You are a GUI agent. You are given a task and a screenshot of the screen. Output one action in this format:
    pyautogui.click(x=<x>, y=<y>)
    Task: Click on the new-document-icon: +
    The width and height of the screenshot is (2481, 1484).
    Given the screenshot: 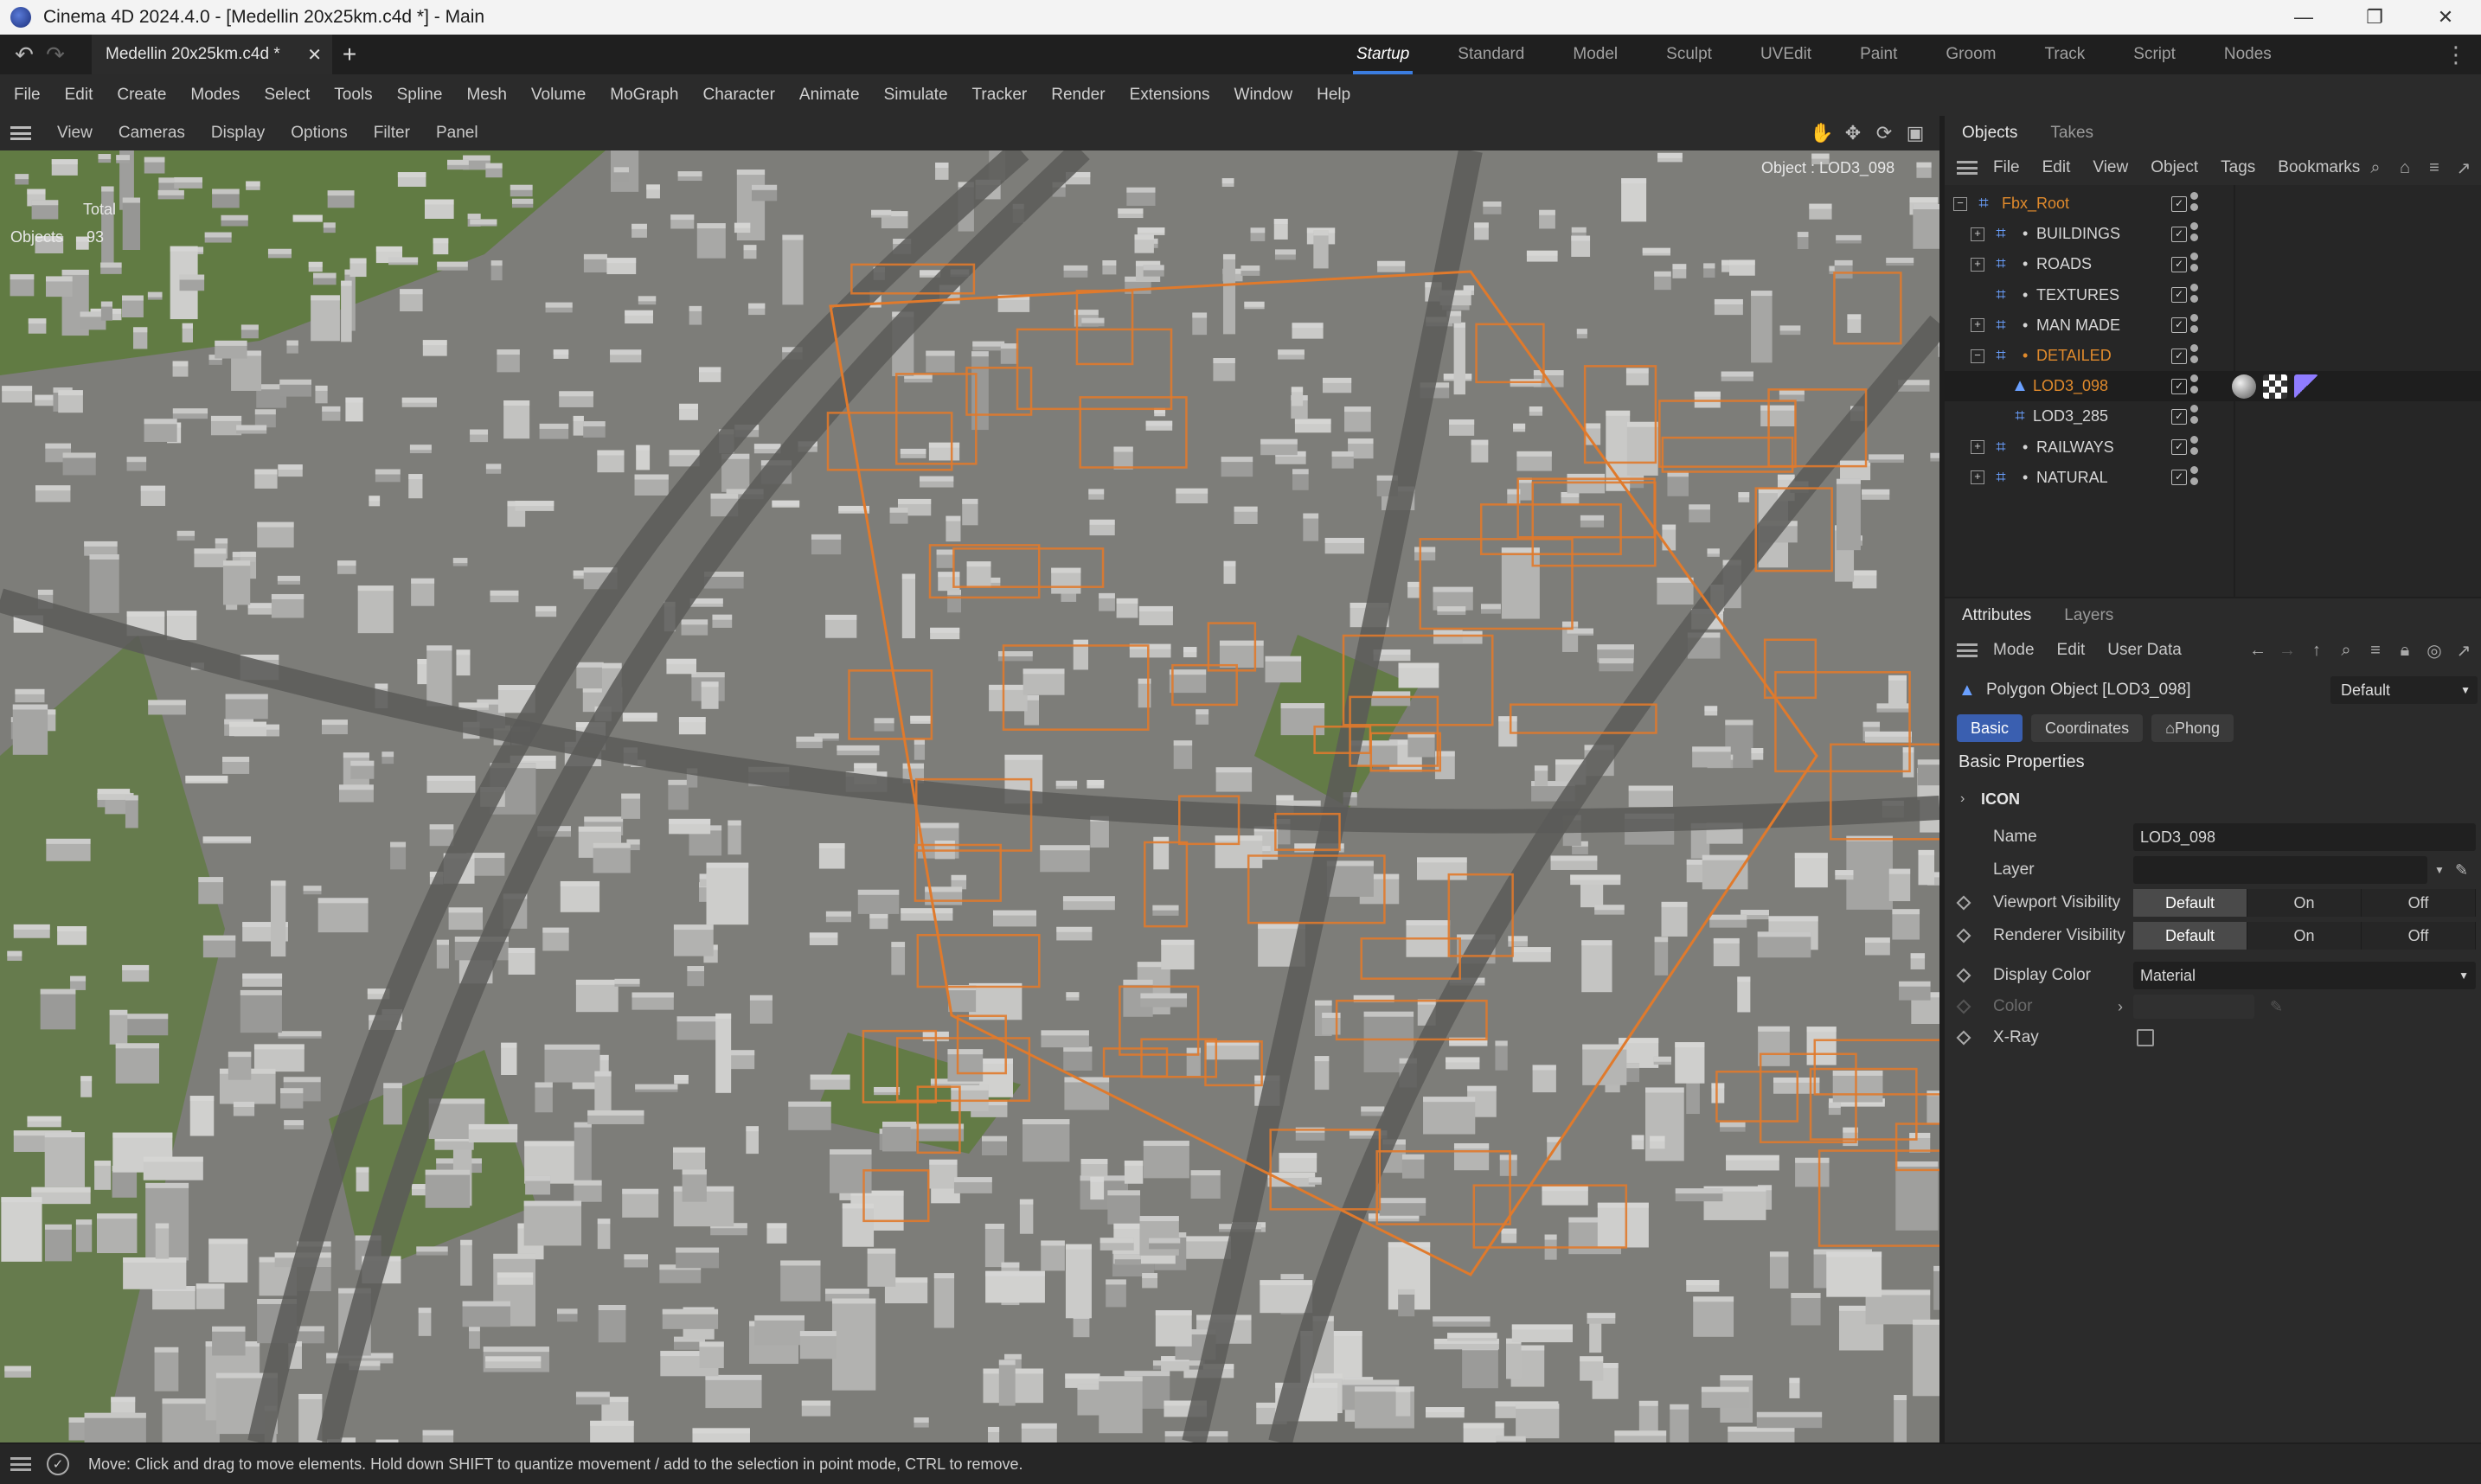 What is the action you would take?
    pyautogui.click(x=350, y=55)
    